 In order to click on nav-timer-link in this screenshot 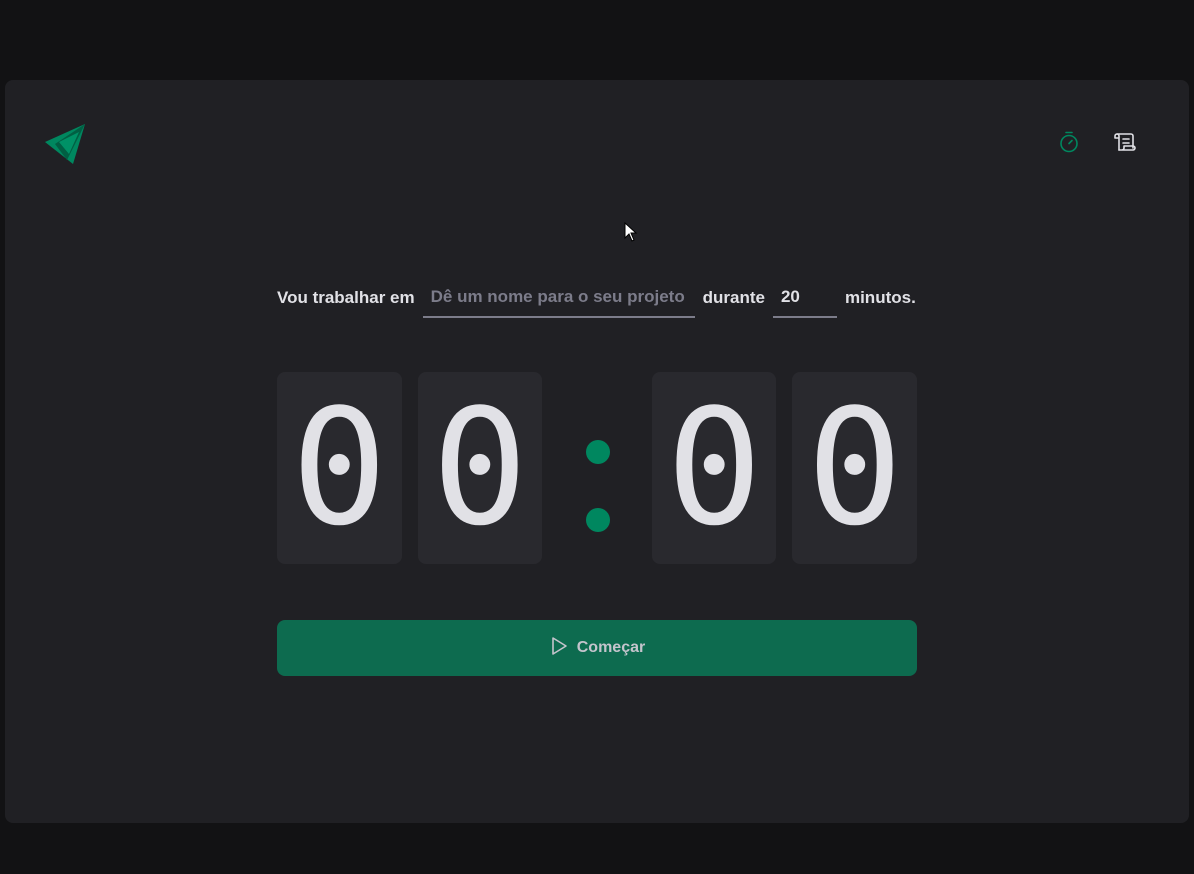, I will do `click(1069, 144)`.